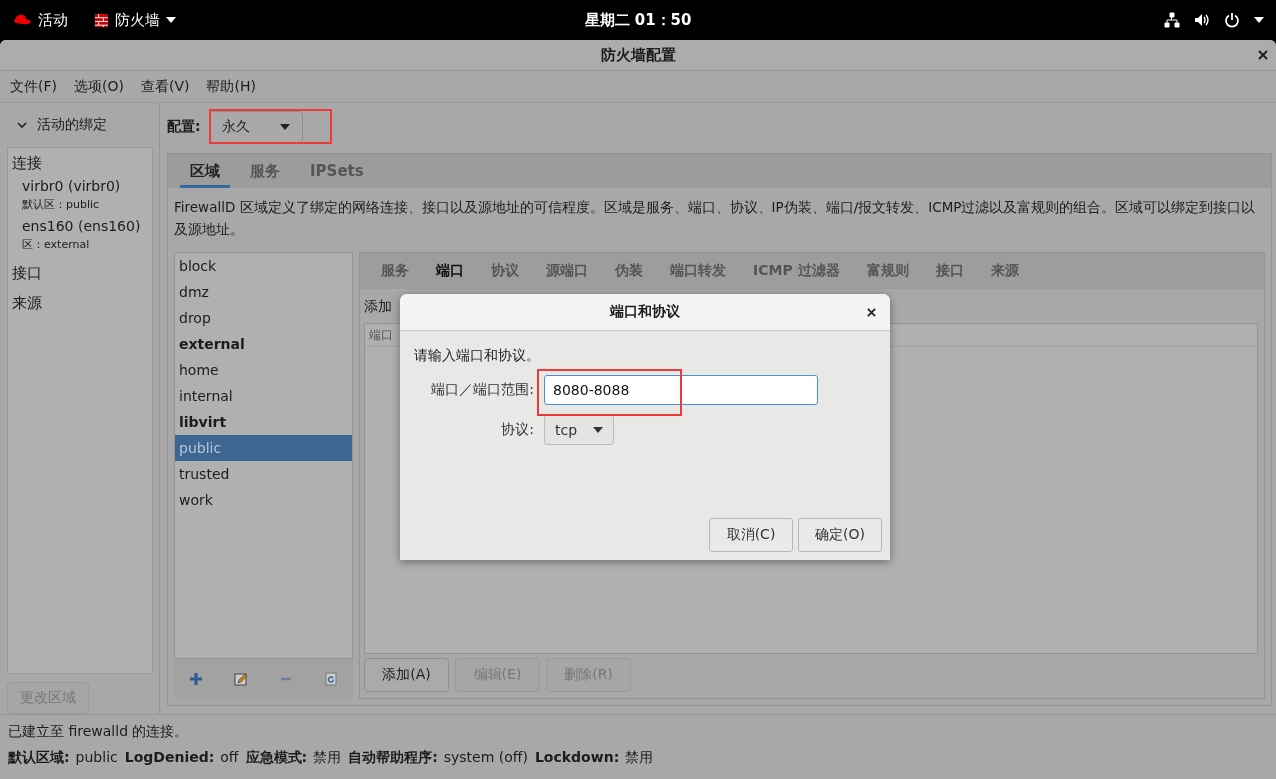 This screenshot has height=779, width=1276. I want to click on port-button: 添加(A), so click(406, 675).